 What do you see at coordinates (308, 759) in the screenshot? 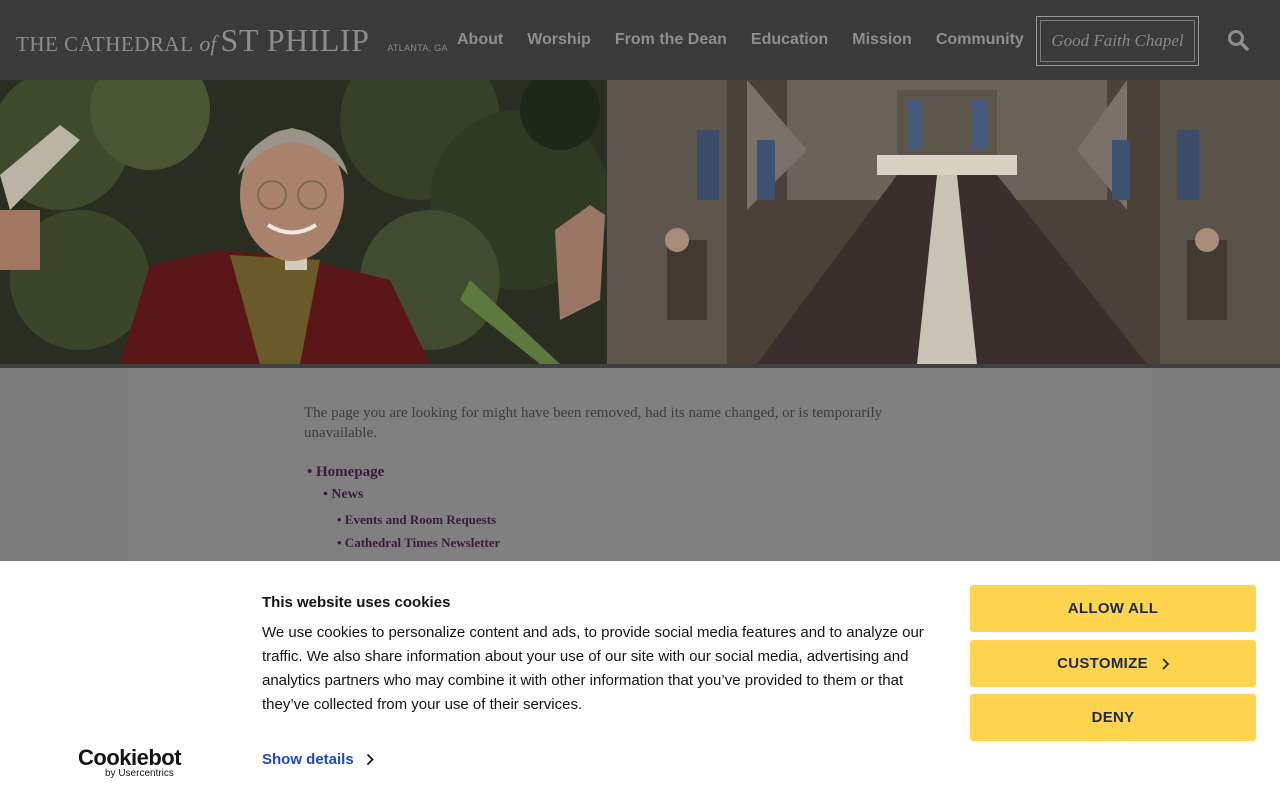
I see `show-details-label: Show details` at bounding box center [308, 759].